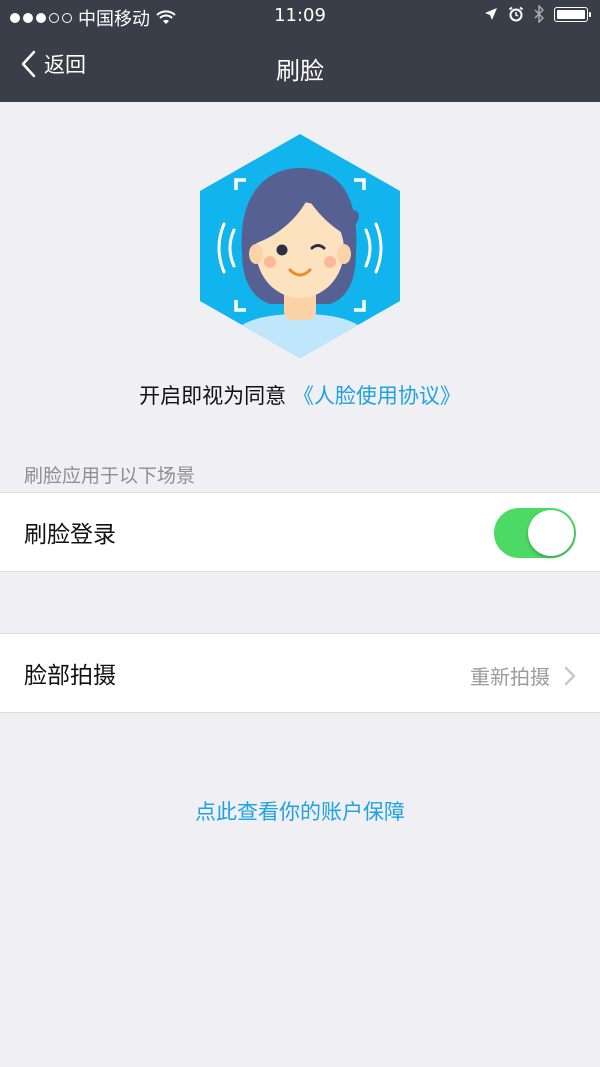 The image size is (600, 1067). What do you see at coordinates (70, 676) in the screenshot?
I see `face-capture-label: 脸部拍摄` at bounding box center [70, 676].